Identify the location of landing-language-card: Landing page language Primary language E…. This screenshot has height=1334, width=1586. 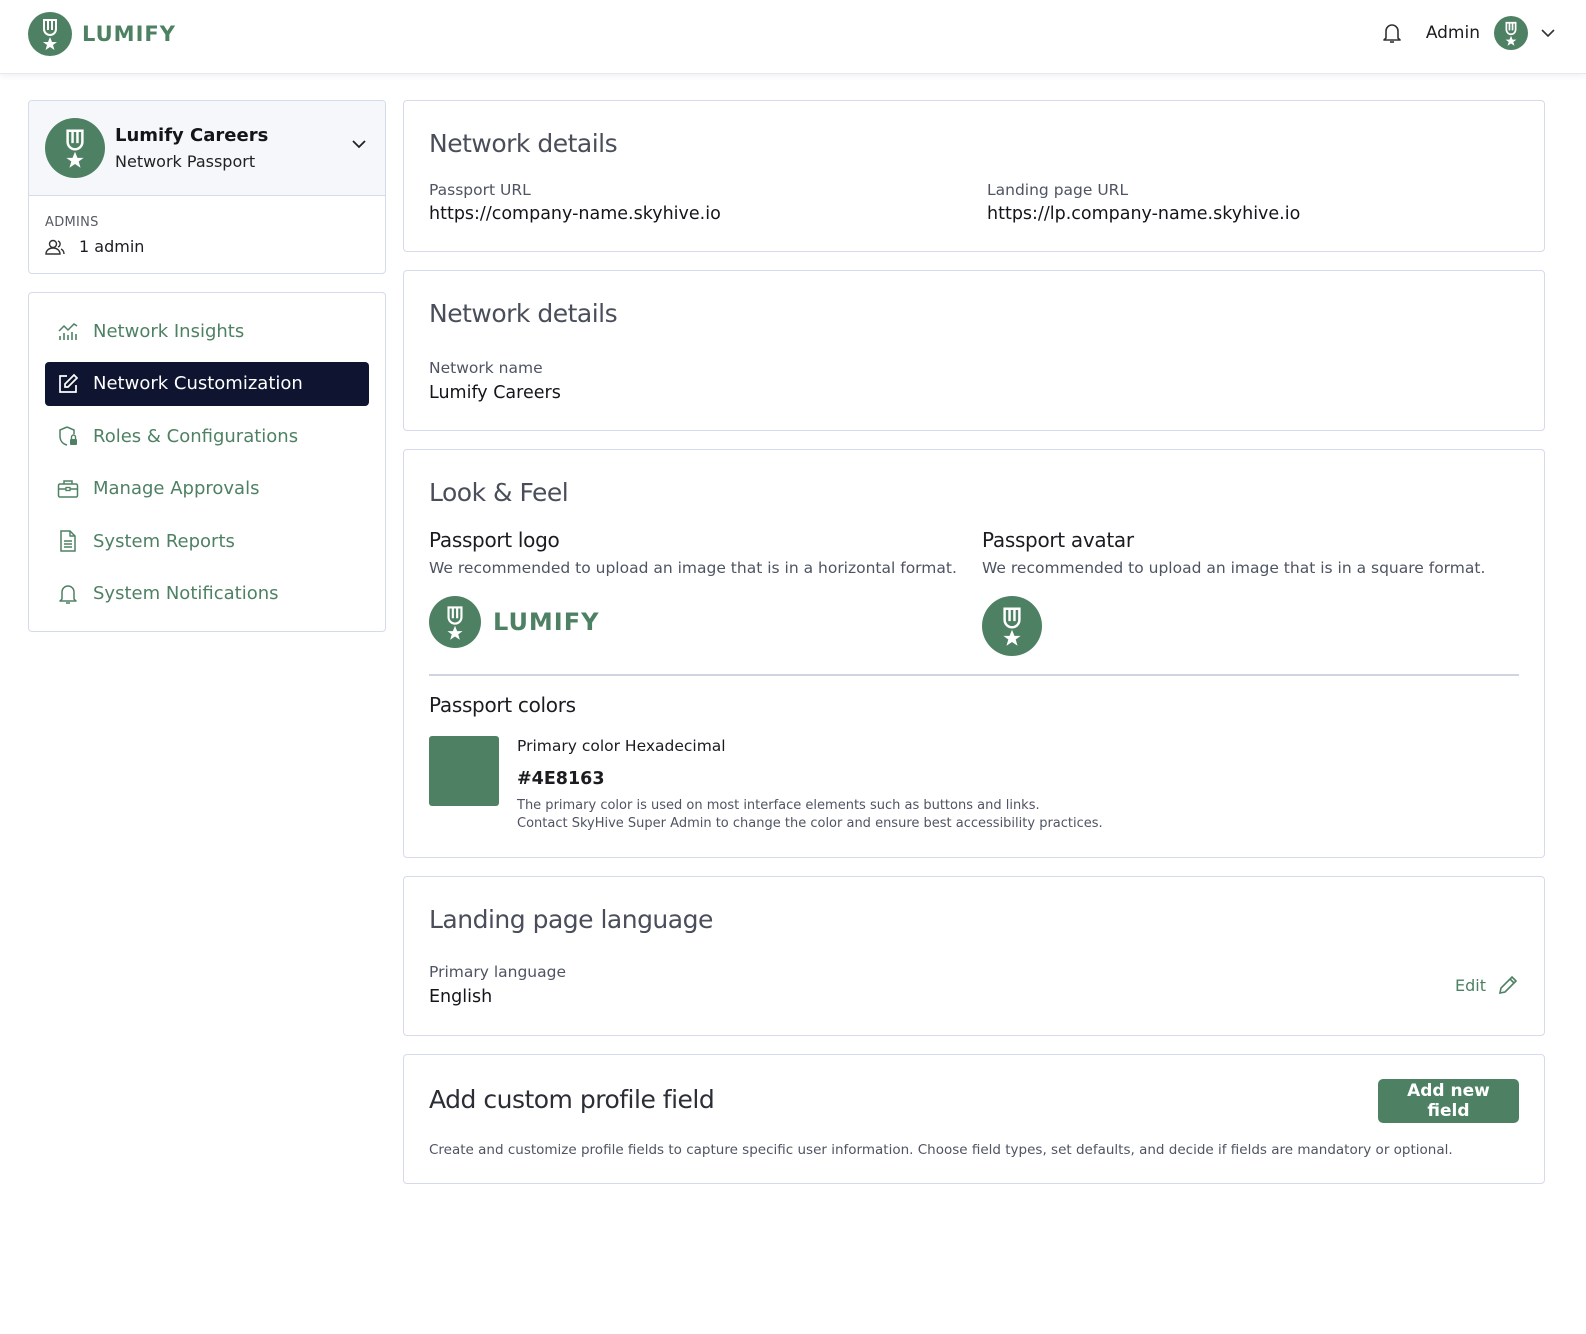
(974, 956).